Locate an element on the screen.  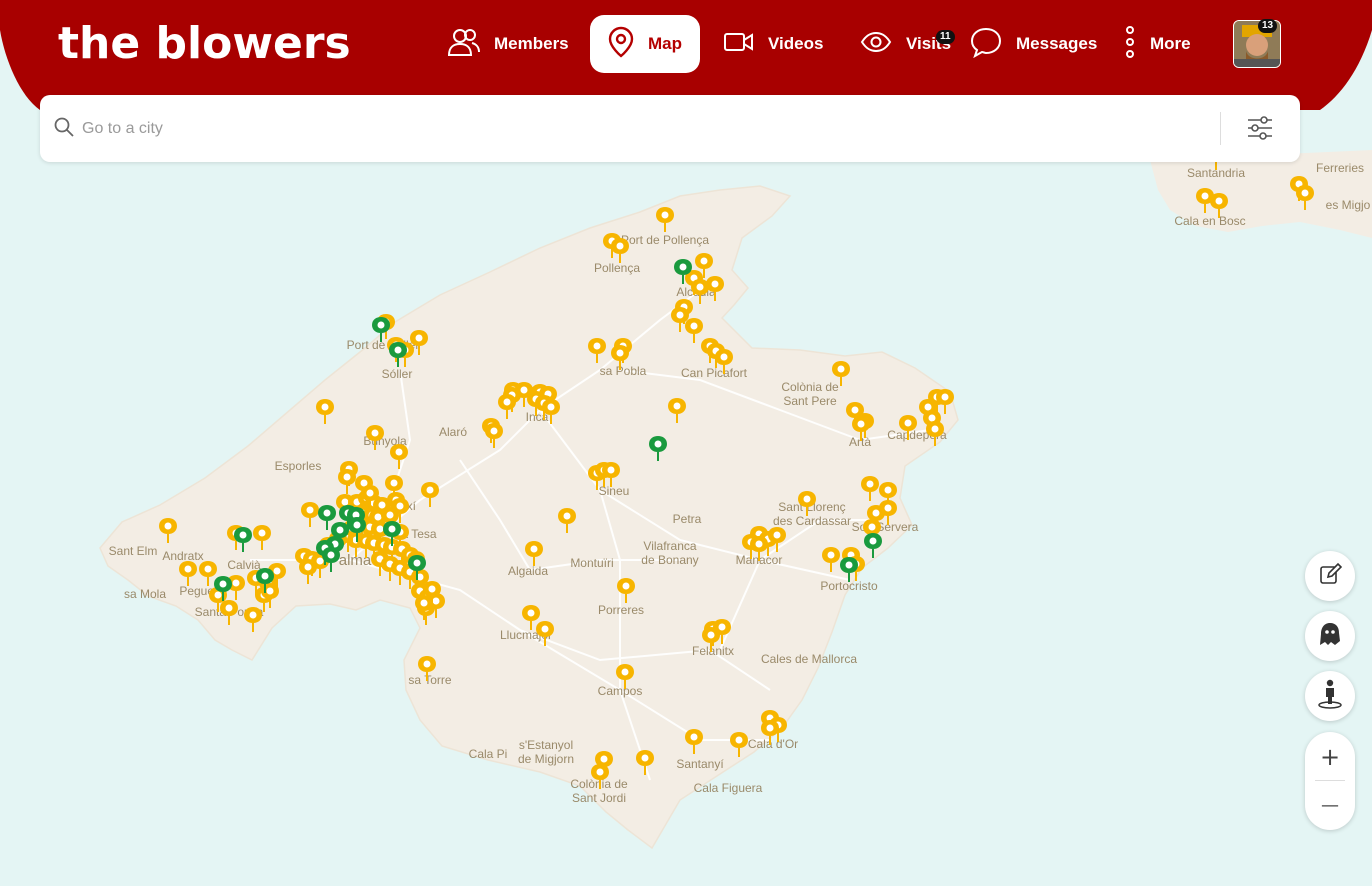
place-label: Vilafranca de Bonany is located at coordinates (669, 553).